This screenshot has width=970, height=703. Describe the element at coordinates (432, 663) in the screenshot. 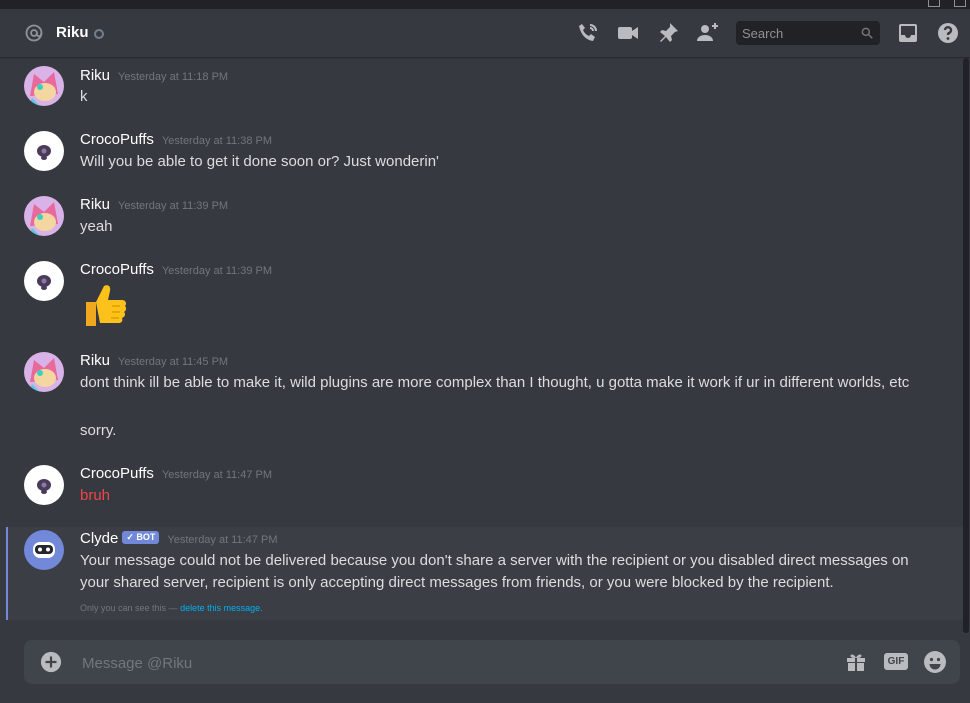

I see `message-input` at that location.